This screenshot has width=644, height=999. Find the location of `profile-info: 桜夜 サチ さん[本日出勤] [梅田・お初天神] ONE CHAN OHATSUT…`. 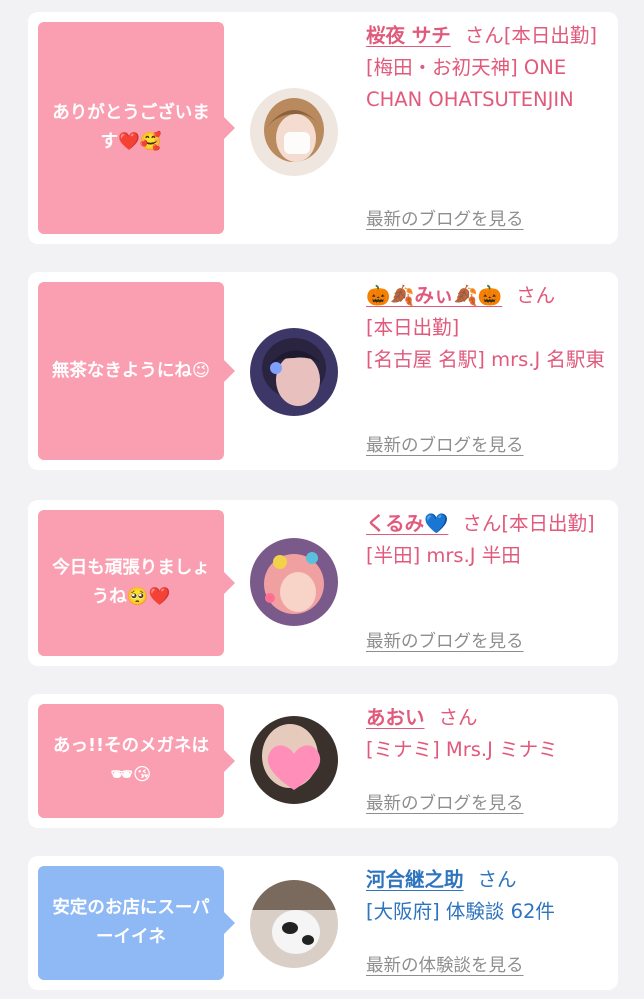

profile-info: 桜夜 サチ さん[本日出勤] [梅田・お初天神] ONE CHAN OHATSUT… is located at coordinates (486, 68).